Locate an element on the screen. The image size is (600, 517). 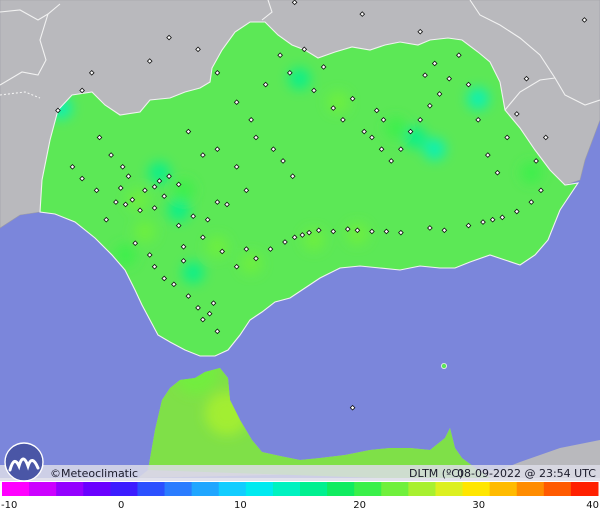
color-scale-tick-label: 10 is located at coordinates (240, 505).